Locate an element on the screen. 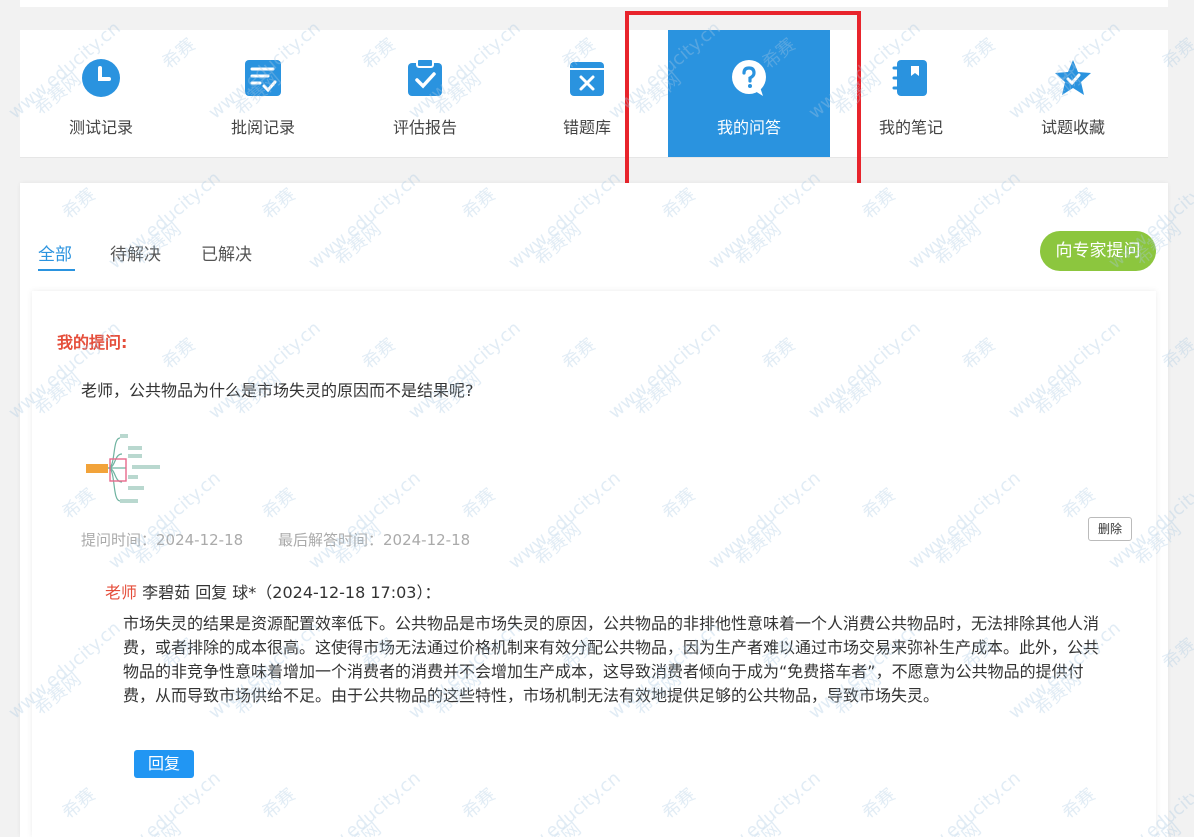  teacher-tag: 老师 is located at coordinates (121, 592).